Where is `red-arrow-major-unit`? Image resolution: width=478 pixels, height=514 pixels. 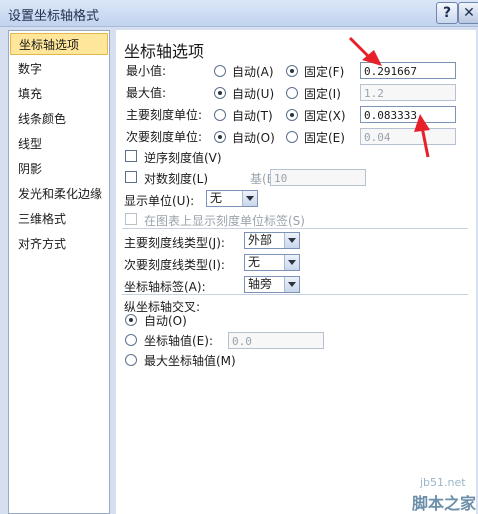
red-arrow-major-unit is located at coordinates (422, 136).